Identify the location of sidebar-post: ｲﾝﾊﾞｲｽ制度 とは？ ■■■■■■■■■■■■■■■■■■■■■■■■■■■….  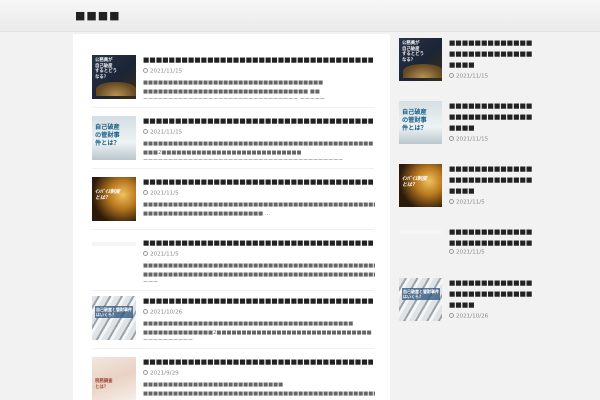
(495, 188).